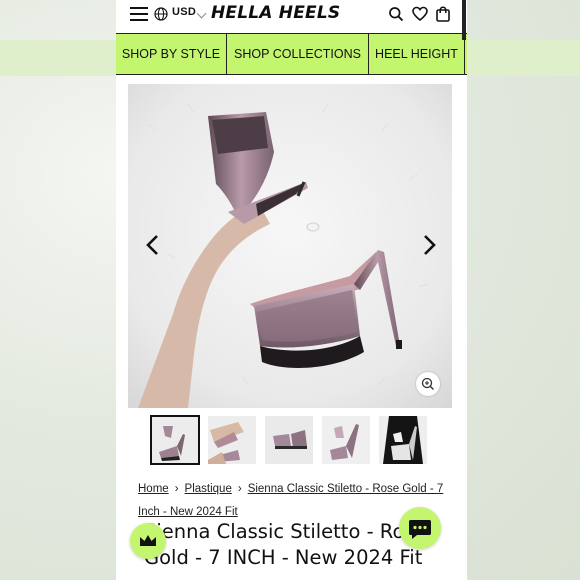  I want to click on previous-image-arrow, so click(153, 245).